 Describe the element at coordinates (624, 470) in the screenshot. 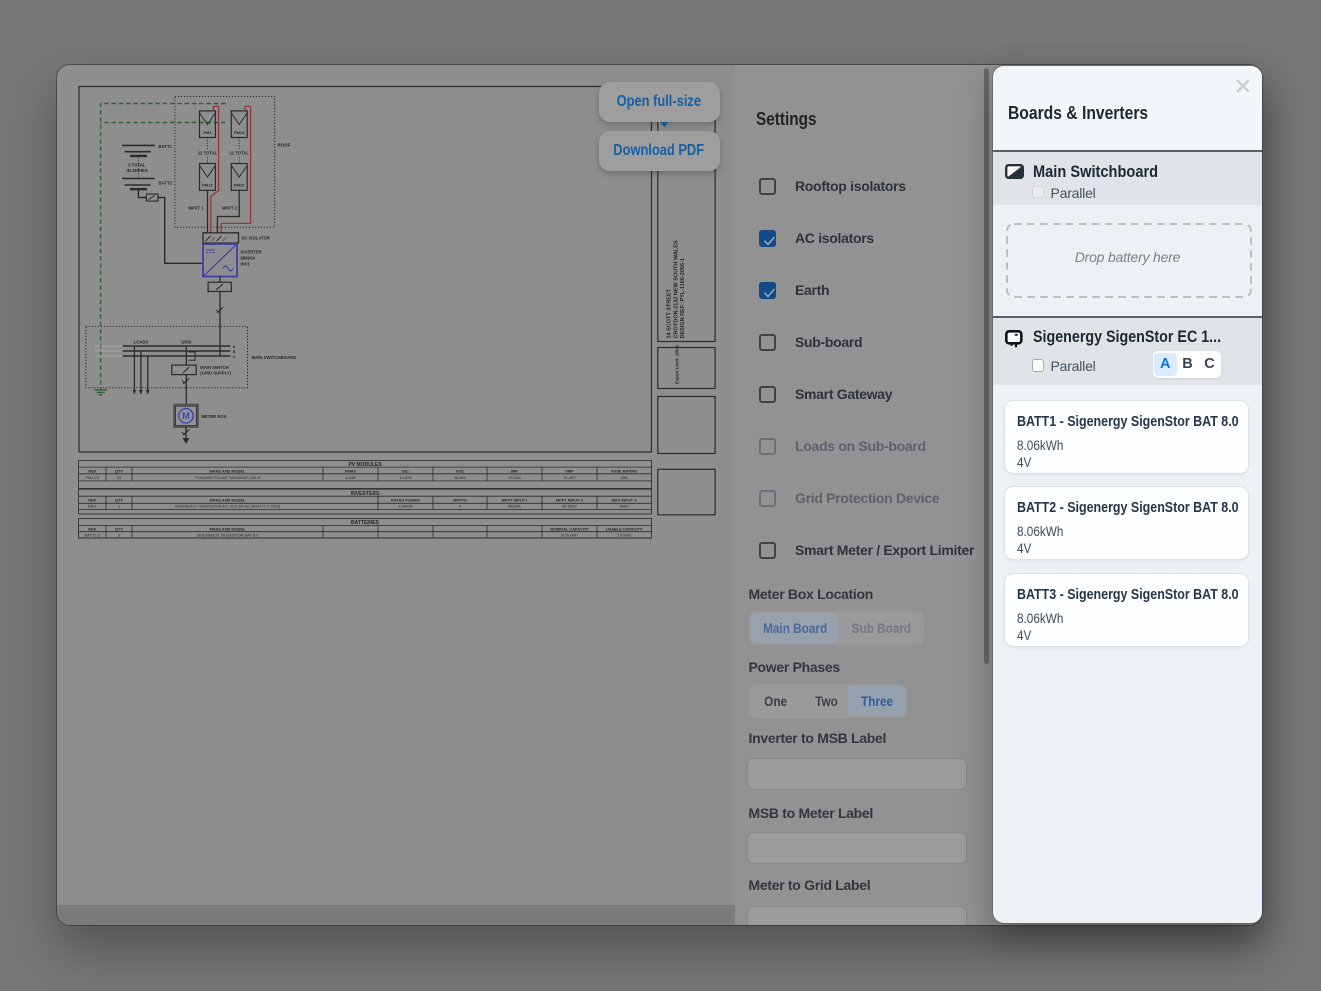

I see `svg-text: FUSE RATING` at that location.